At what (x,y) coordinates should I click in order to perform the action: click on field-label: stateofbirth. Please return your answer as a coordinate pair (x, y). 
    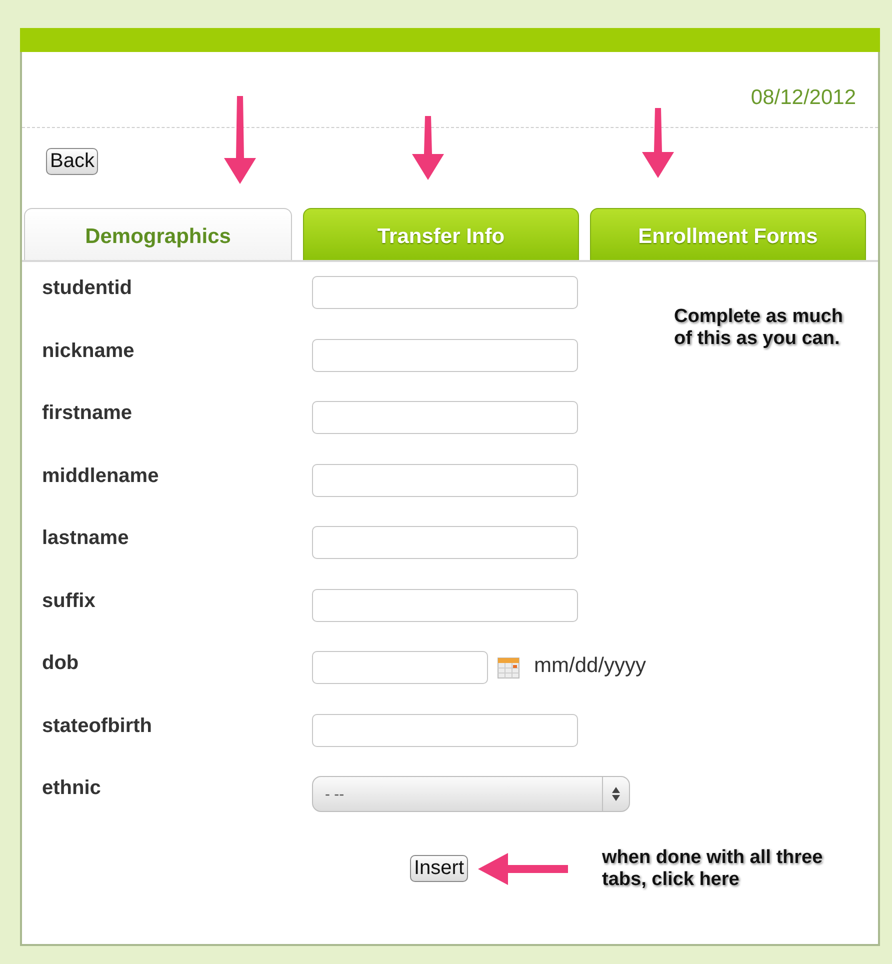
    Looking at the image, I should click on (97, 726).